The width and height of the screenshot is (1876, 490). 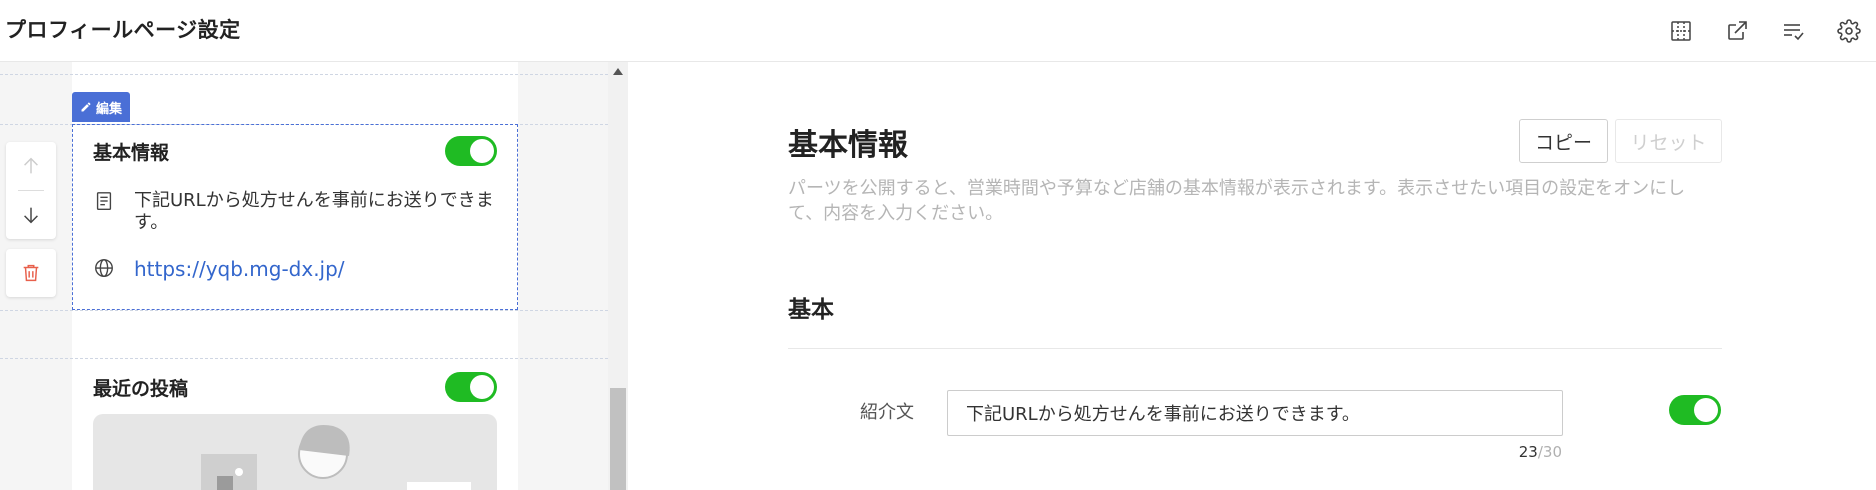 What do you see at coordinates (618, 71) in the screenshot?
I see `scroll-up-arrow-icon` at bounding box center [618, 71].